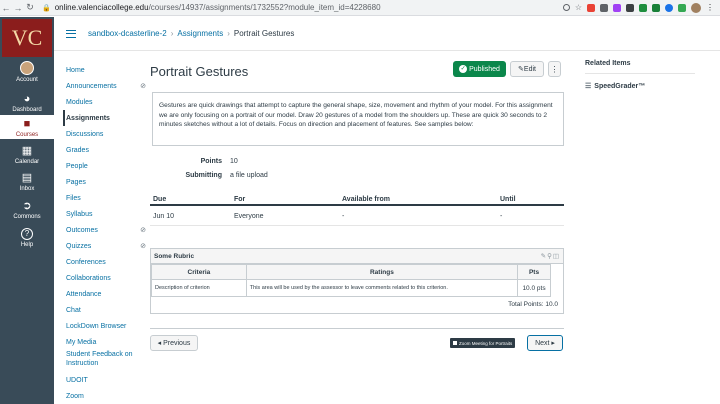  Describe the element at coordinates (249, 175) in the screenshot. I see `submitting-value: a file upload` at that location.